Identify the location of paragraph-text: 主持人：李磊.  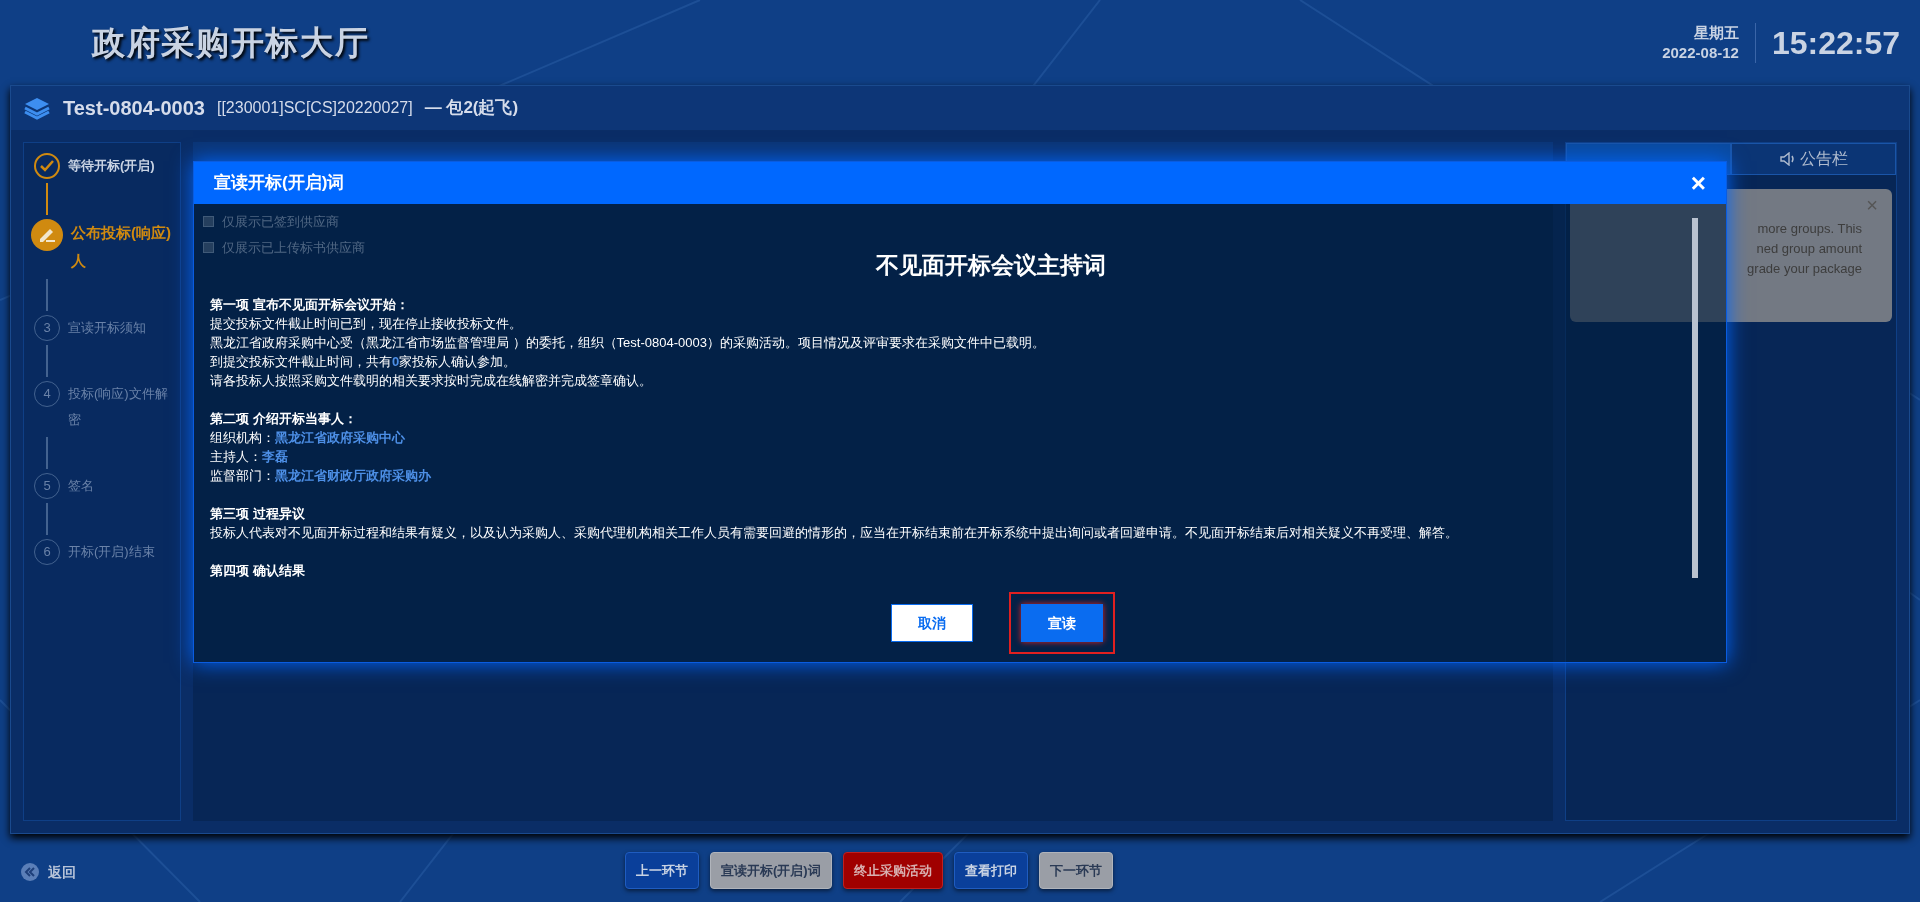
(249, 456).